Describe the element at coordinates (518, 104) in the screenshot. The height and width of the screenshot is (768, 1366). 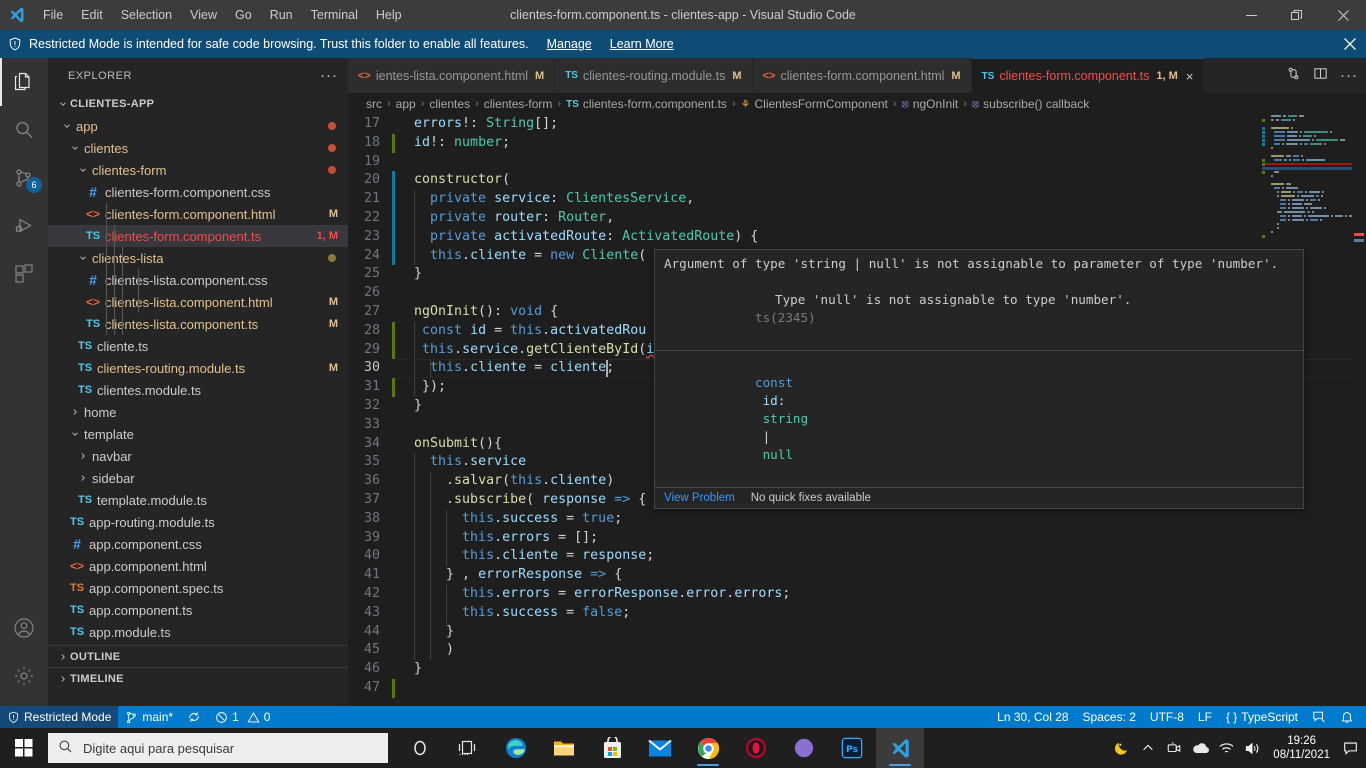
I see `breadcrumb-item-3: clientes-form` at that location.